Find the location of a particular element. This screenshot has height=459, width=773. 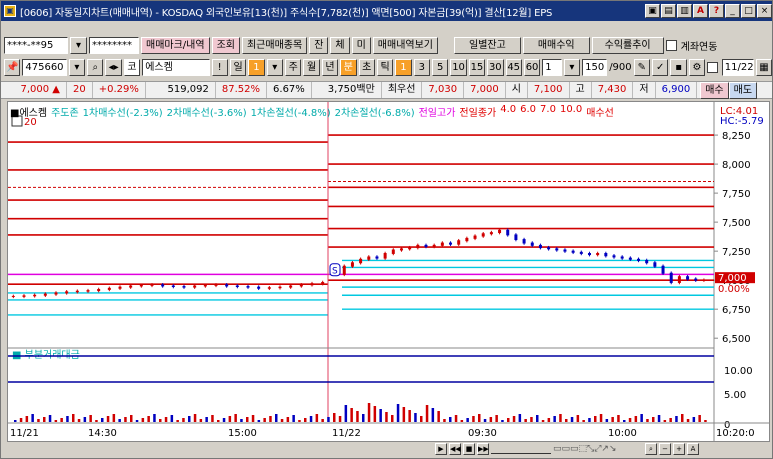

tool-icon-1: ✎ is located at coordinates (642, 67).